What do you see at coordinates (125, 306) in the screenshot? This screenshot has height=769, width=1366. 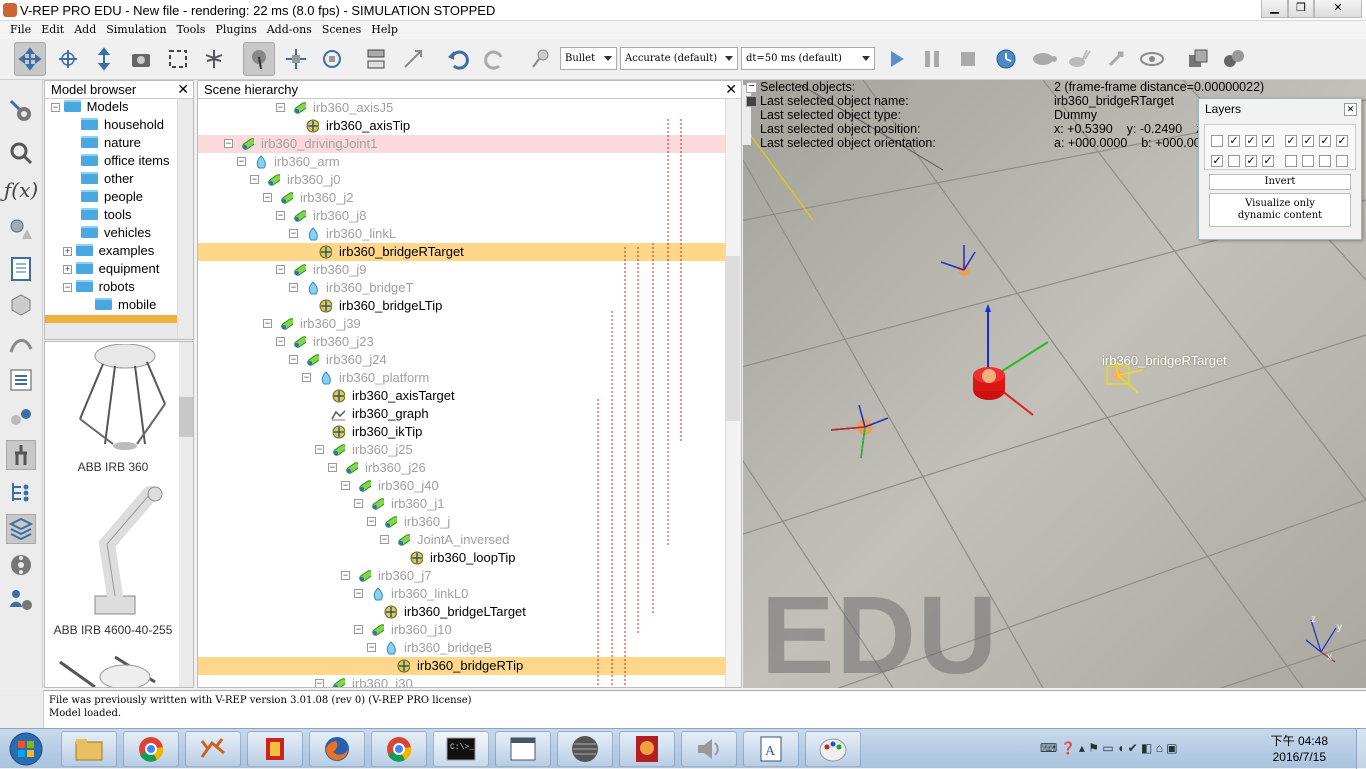 I see `tree-item-mobile: mobile` at bounding box center [125, 306].